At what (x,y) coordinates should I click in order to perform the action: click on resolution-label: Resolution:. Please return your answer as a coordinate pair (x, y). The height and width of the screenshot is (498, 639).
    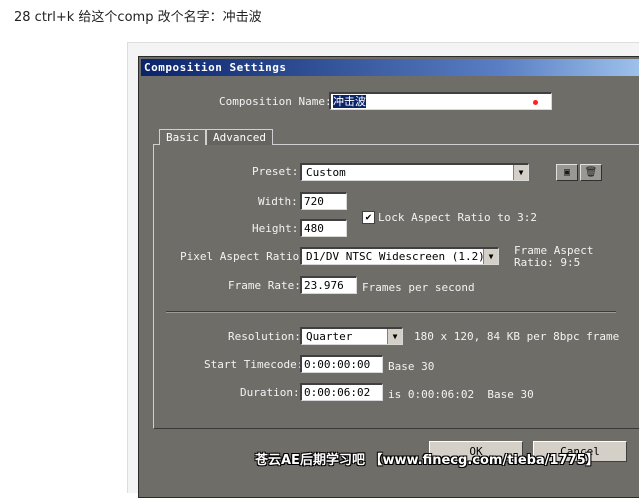
    Looking at the image, I should click on (264, 336).